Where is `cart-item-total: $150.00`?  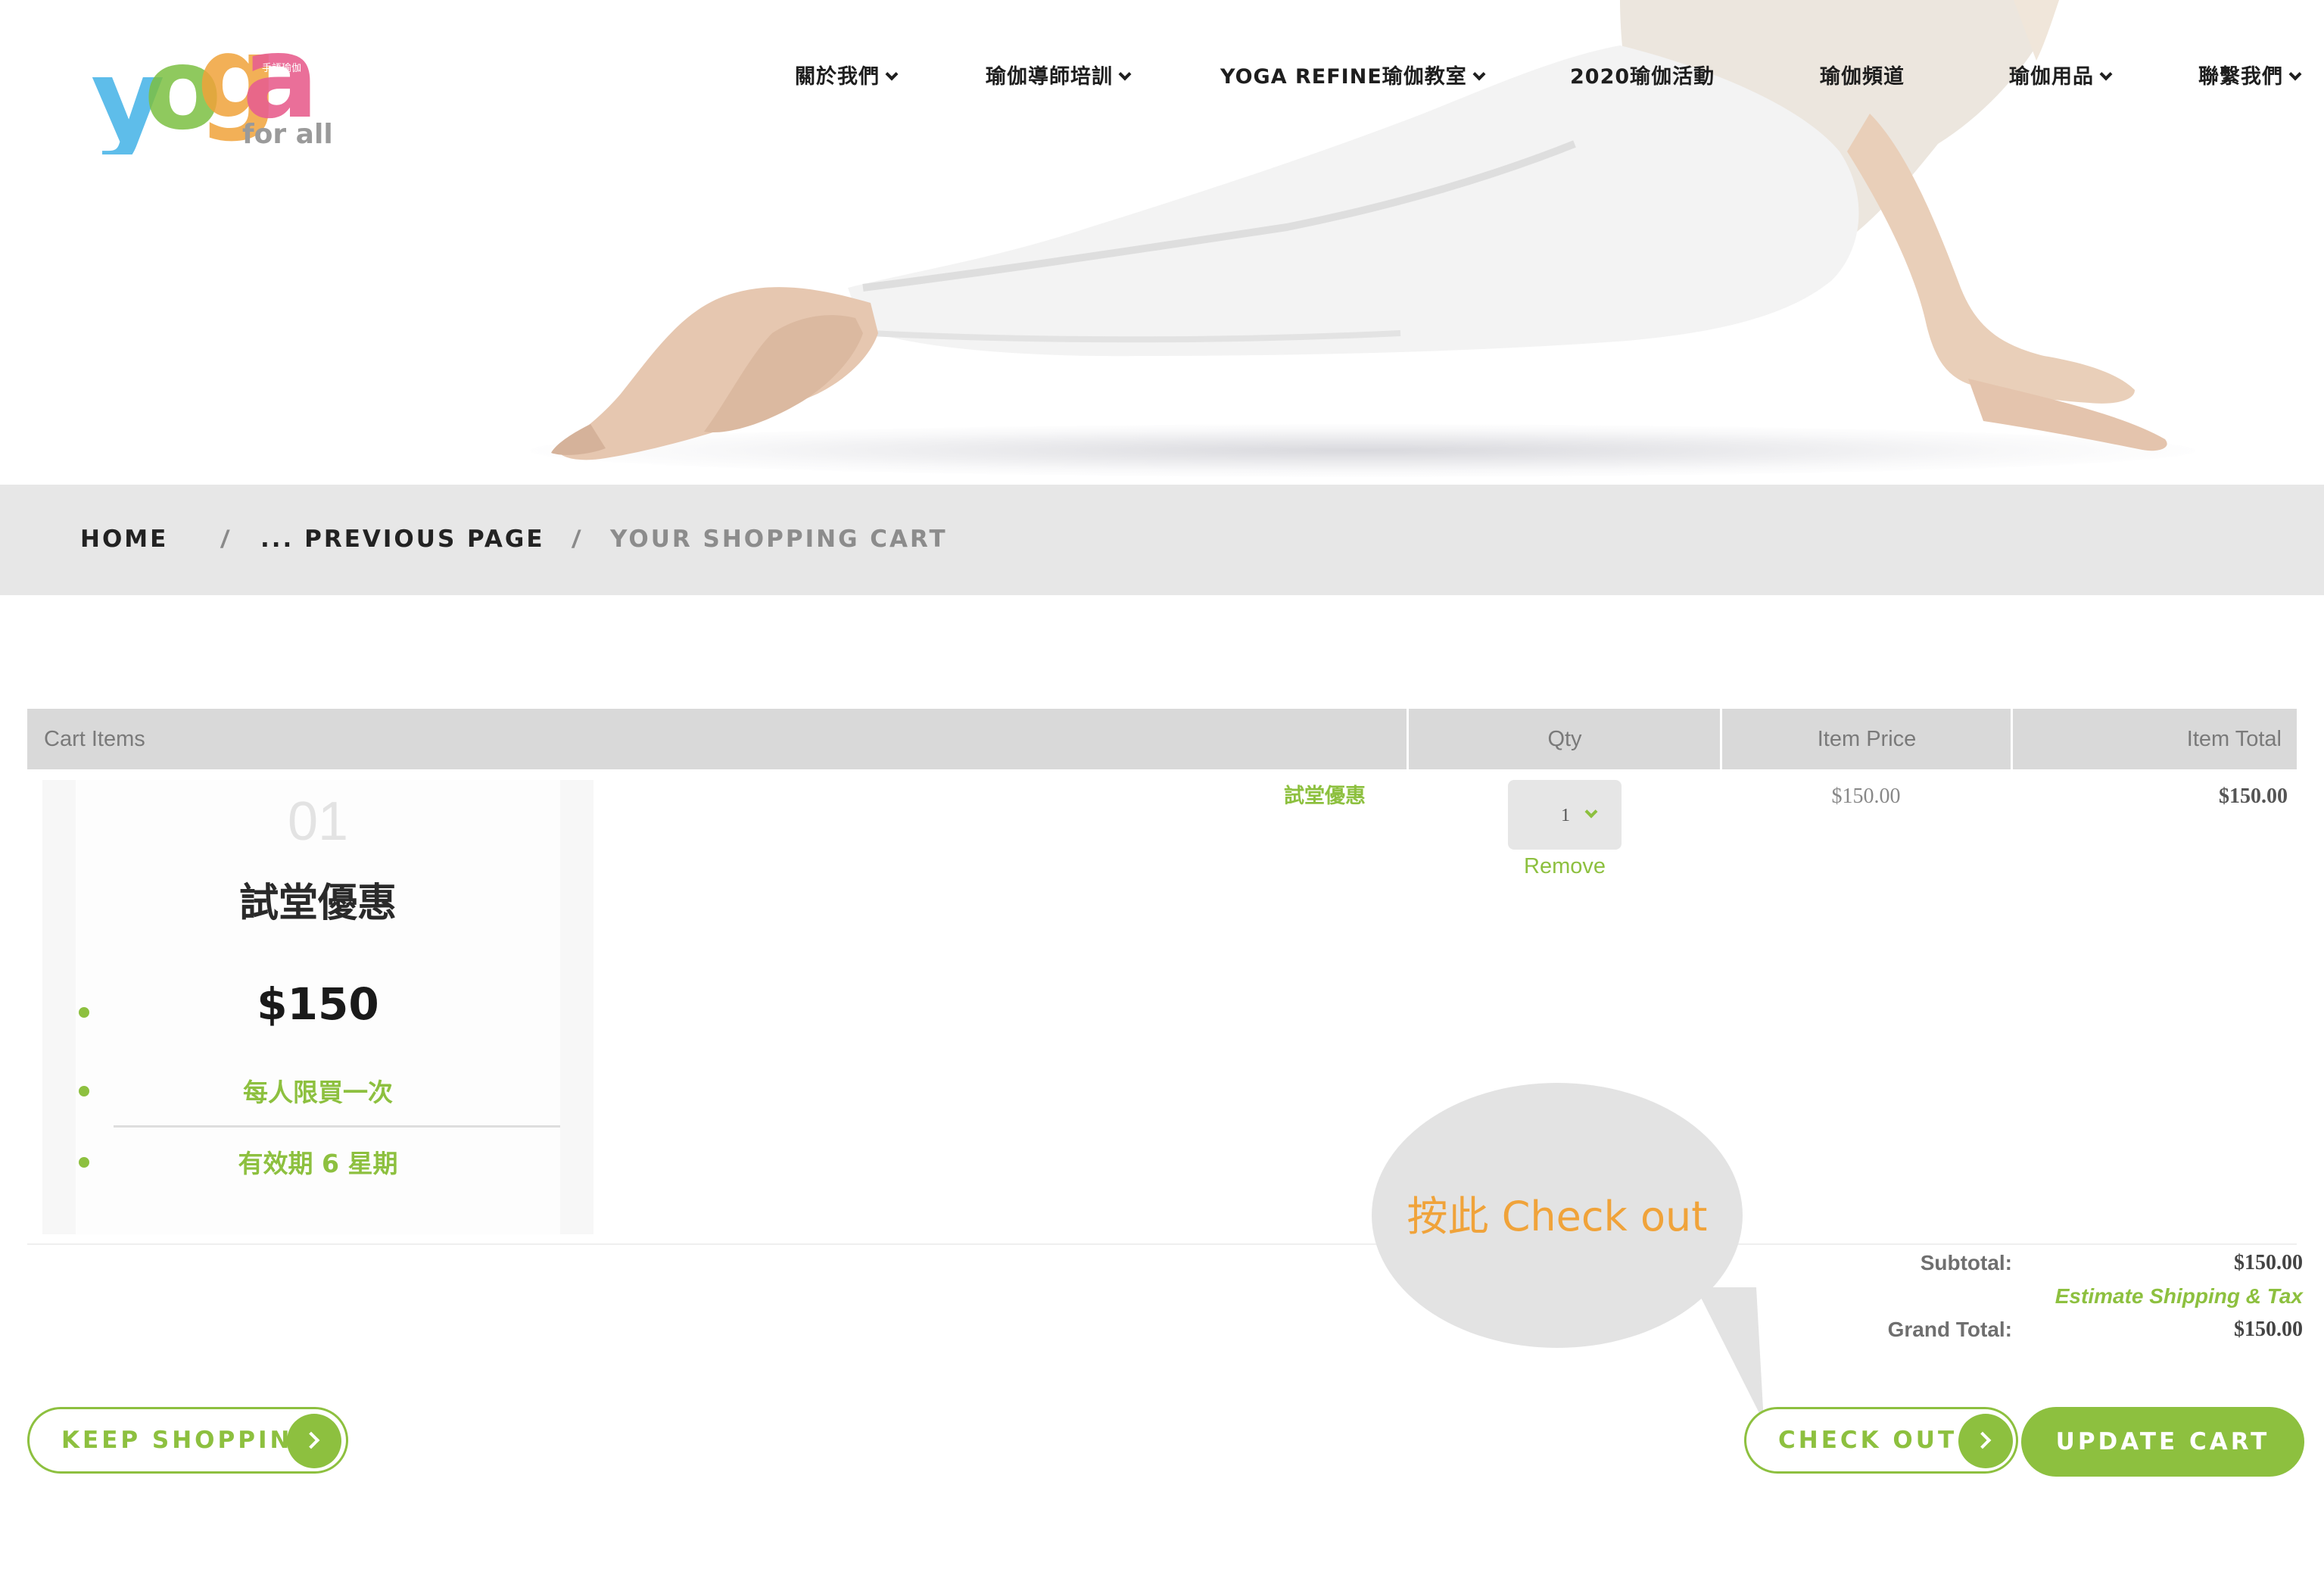
cart-item-total: $150.00 is located at coordinates (2253, 796).